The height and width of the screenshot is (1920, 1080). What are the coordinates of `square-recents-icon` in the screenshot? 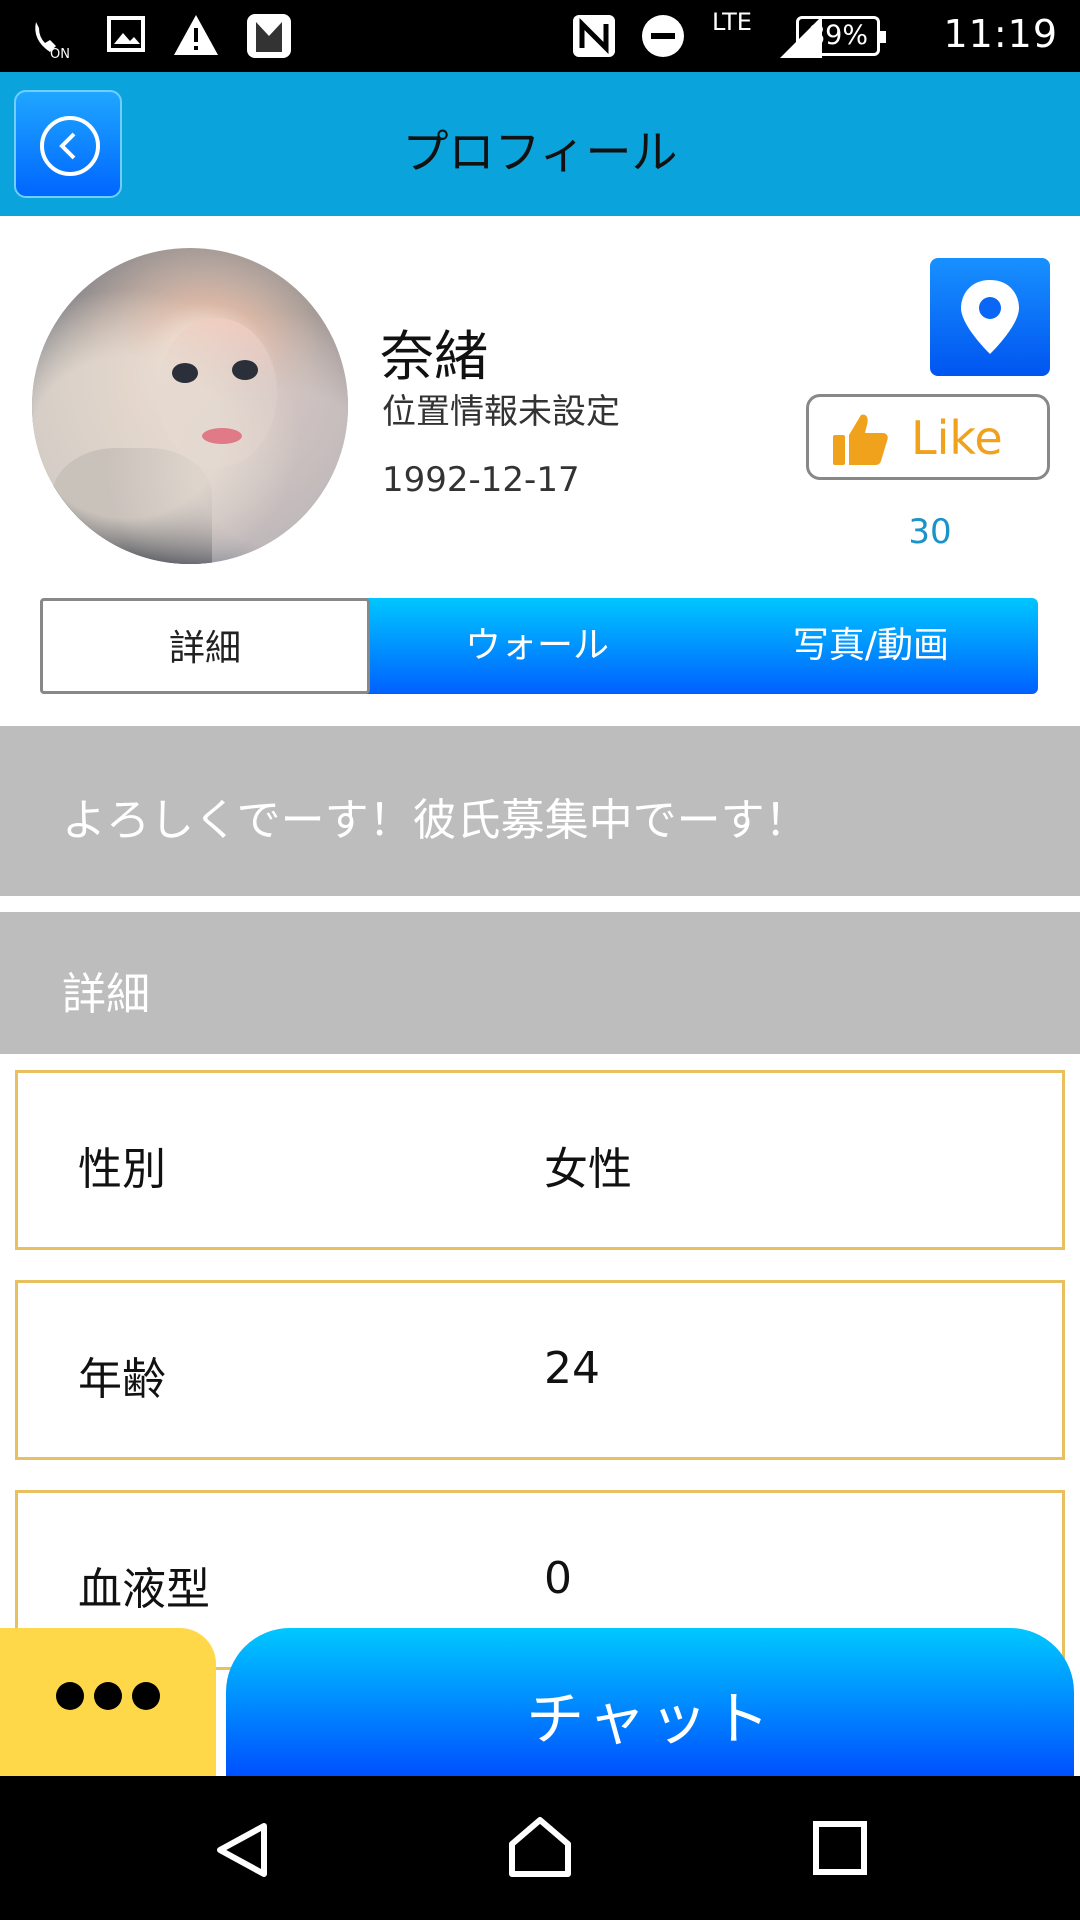 It's located at (840, 1848).